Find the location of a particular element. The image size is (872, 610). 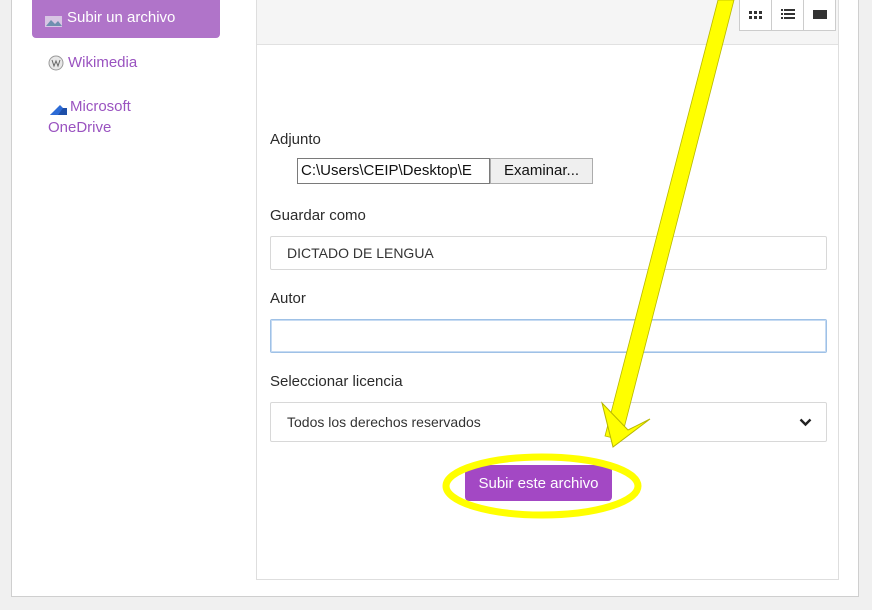

view-icons-button is located at coordinates (755, 15).